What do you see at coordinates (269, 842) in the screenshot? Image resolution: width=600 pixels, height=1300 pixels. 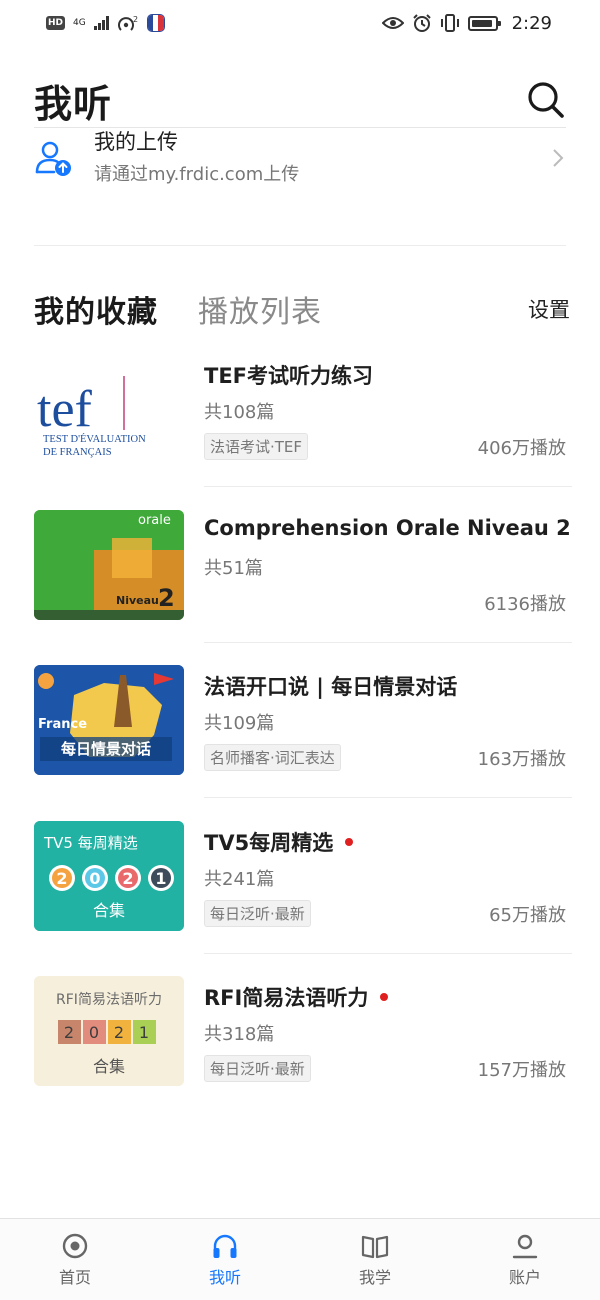 I see `item-title-text: TV5每周精选` at bounding box center [269, 842].